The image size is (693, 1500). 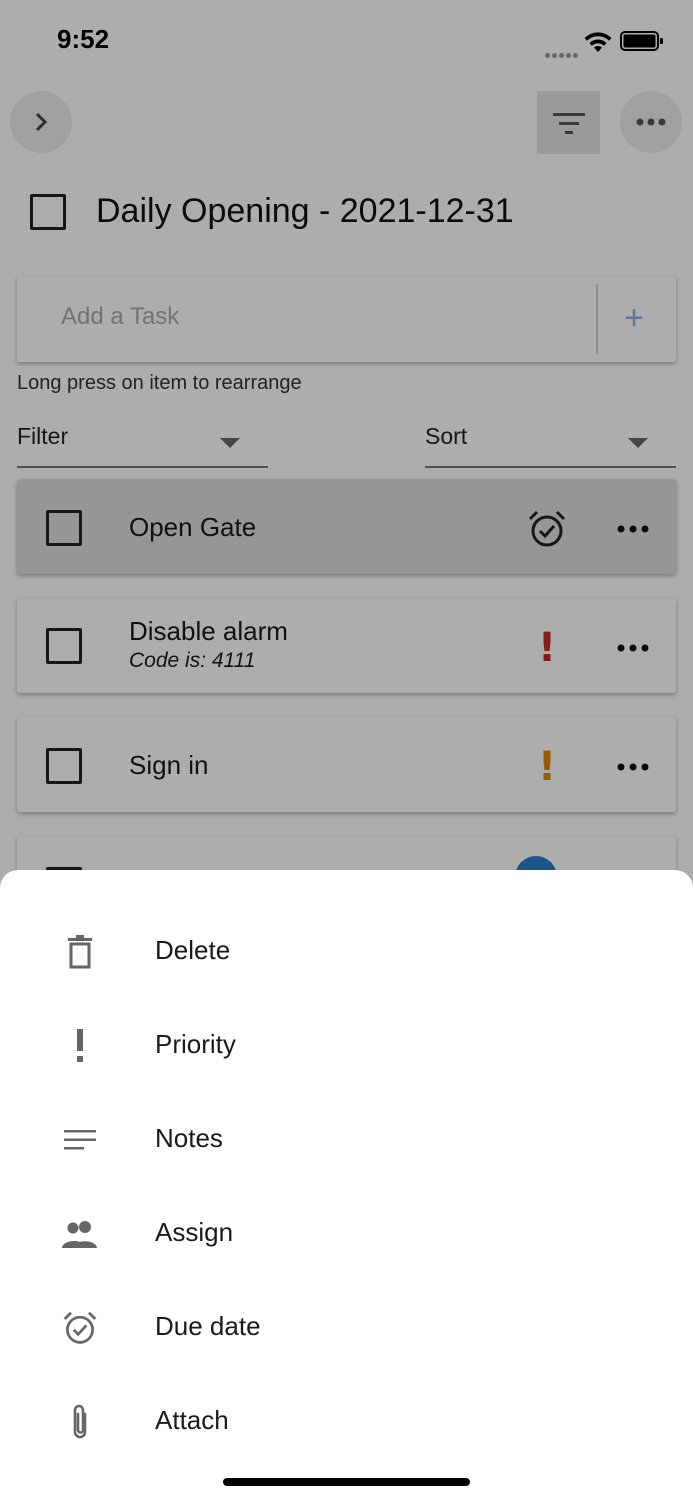 I want to click on notes-icon, so click(x=80, y=1140).